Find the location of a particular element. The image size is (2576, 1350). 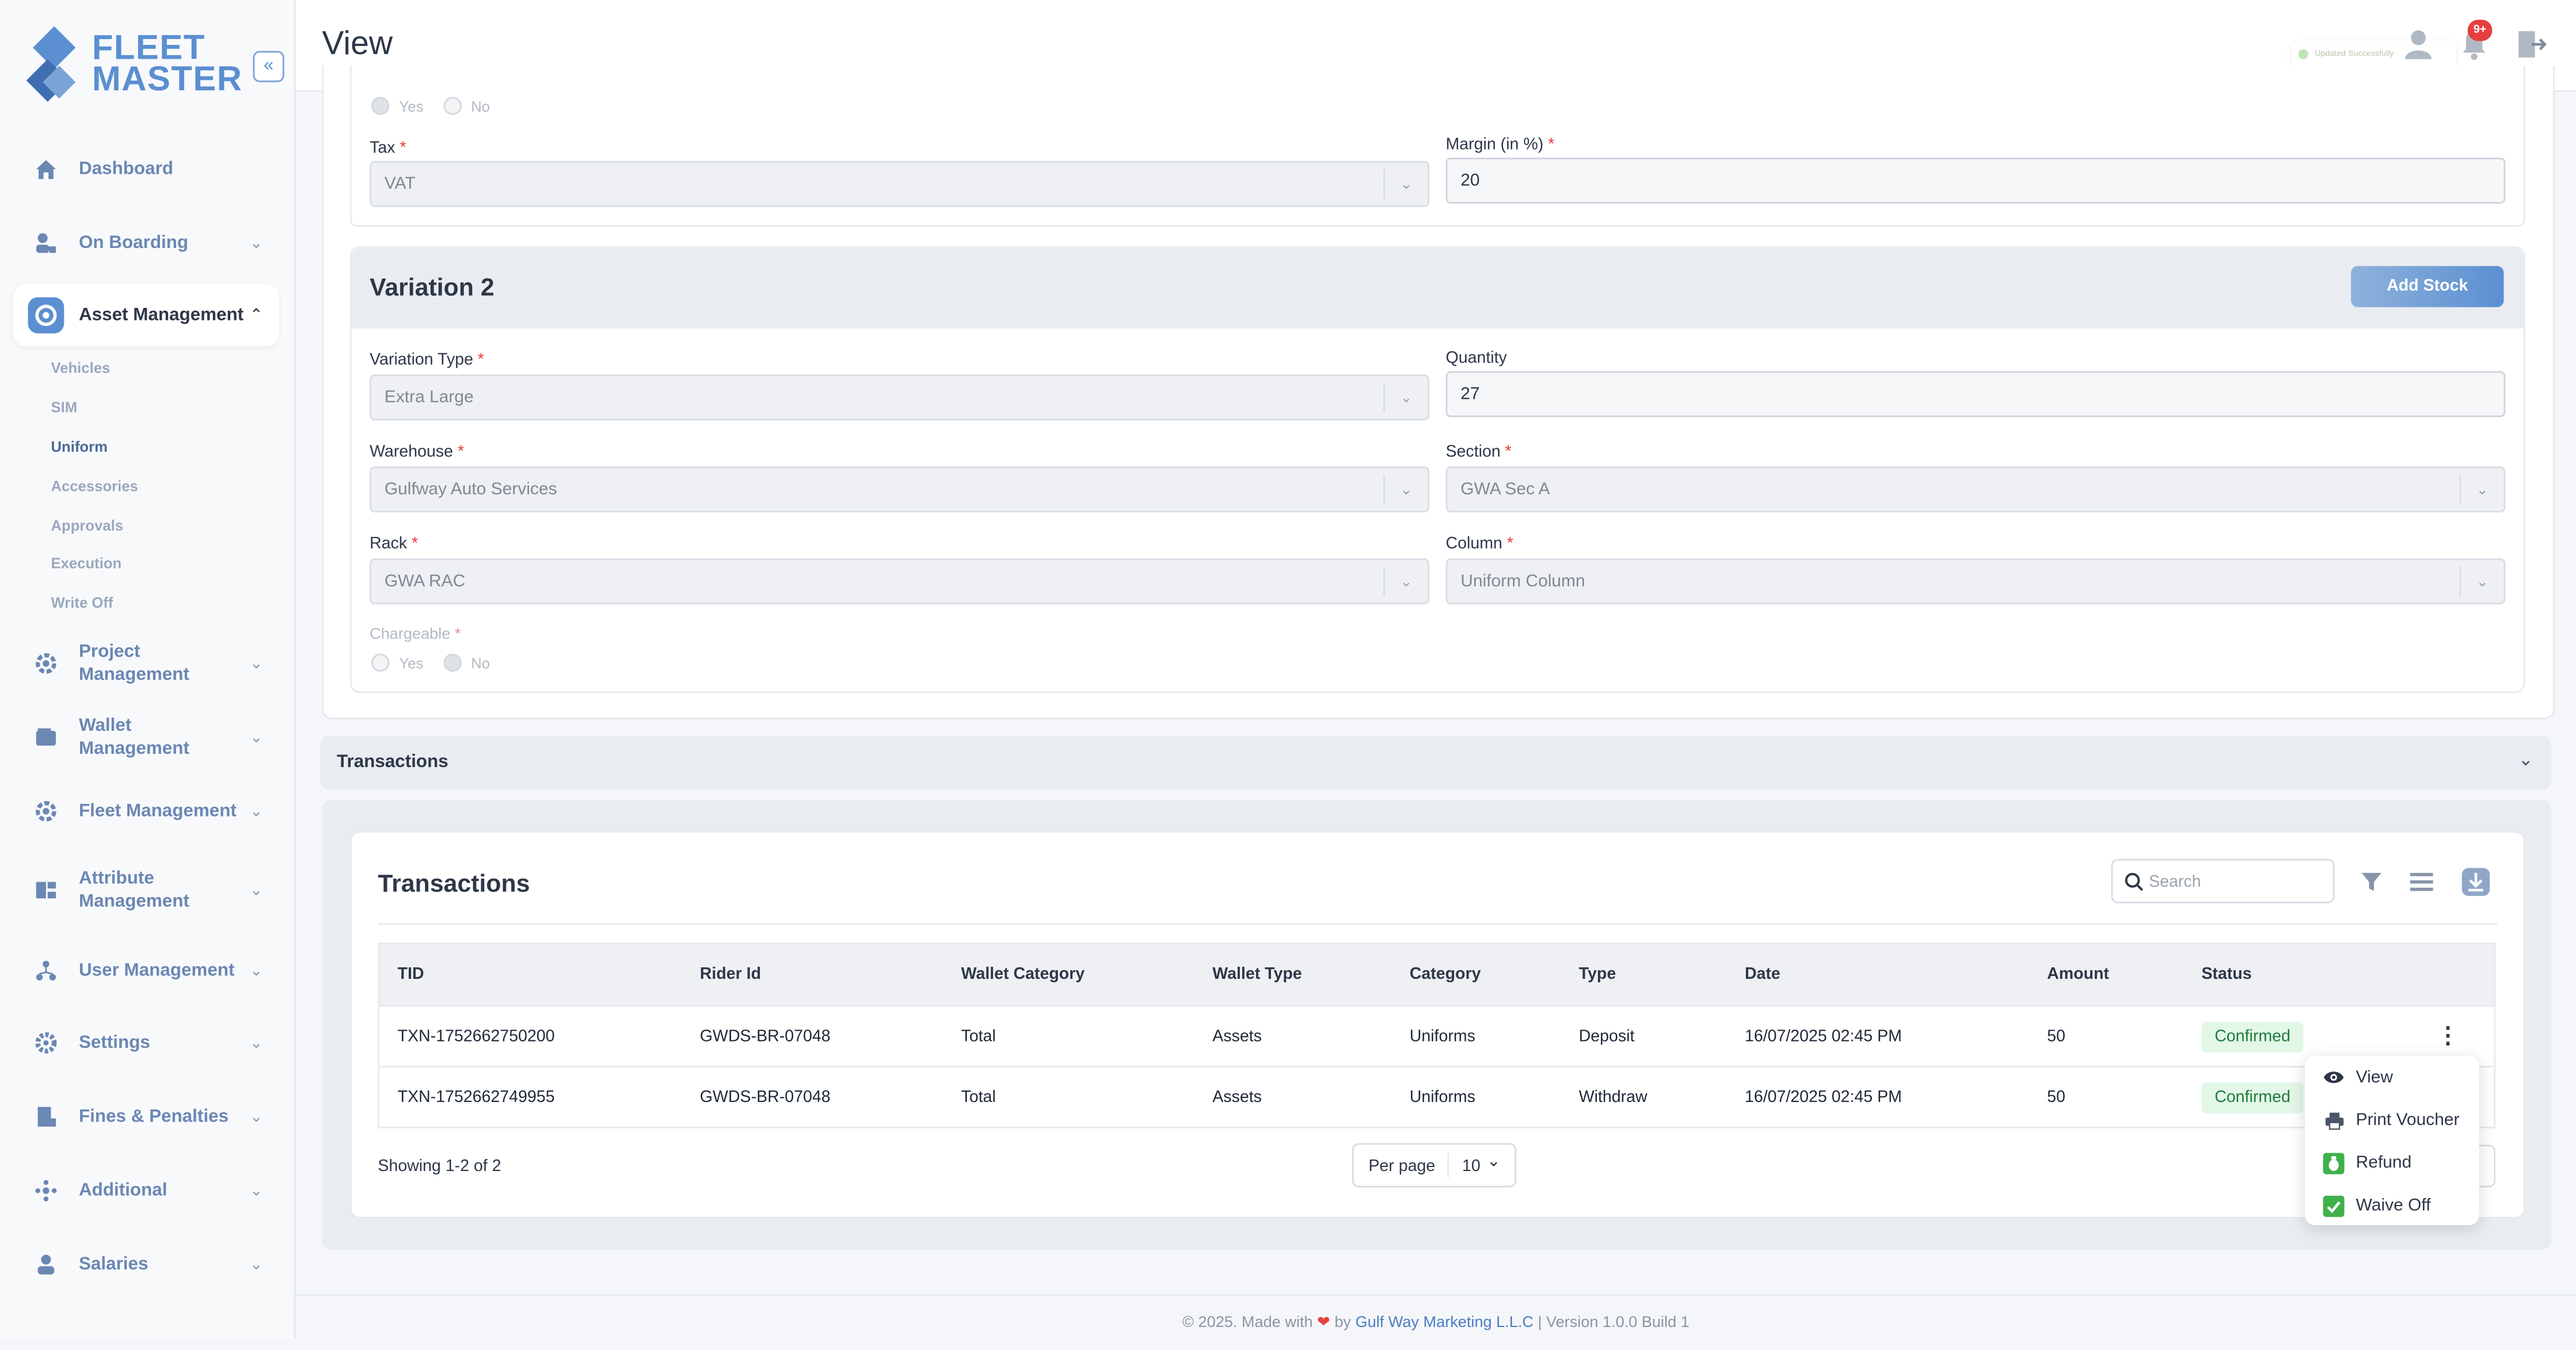

warehouse-select: Gulfway Auto Services ⌄ is located at coordinates (900, 490).